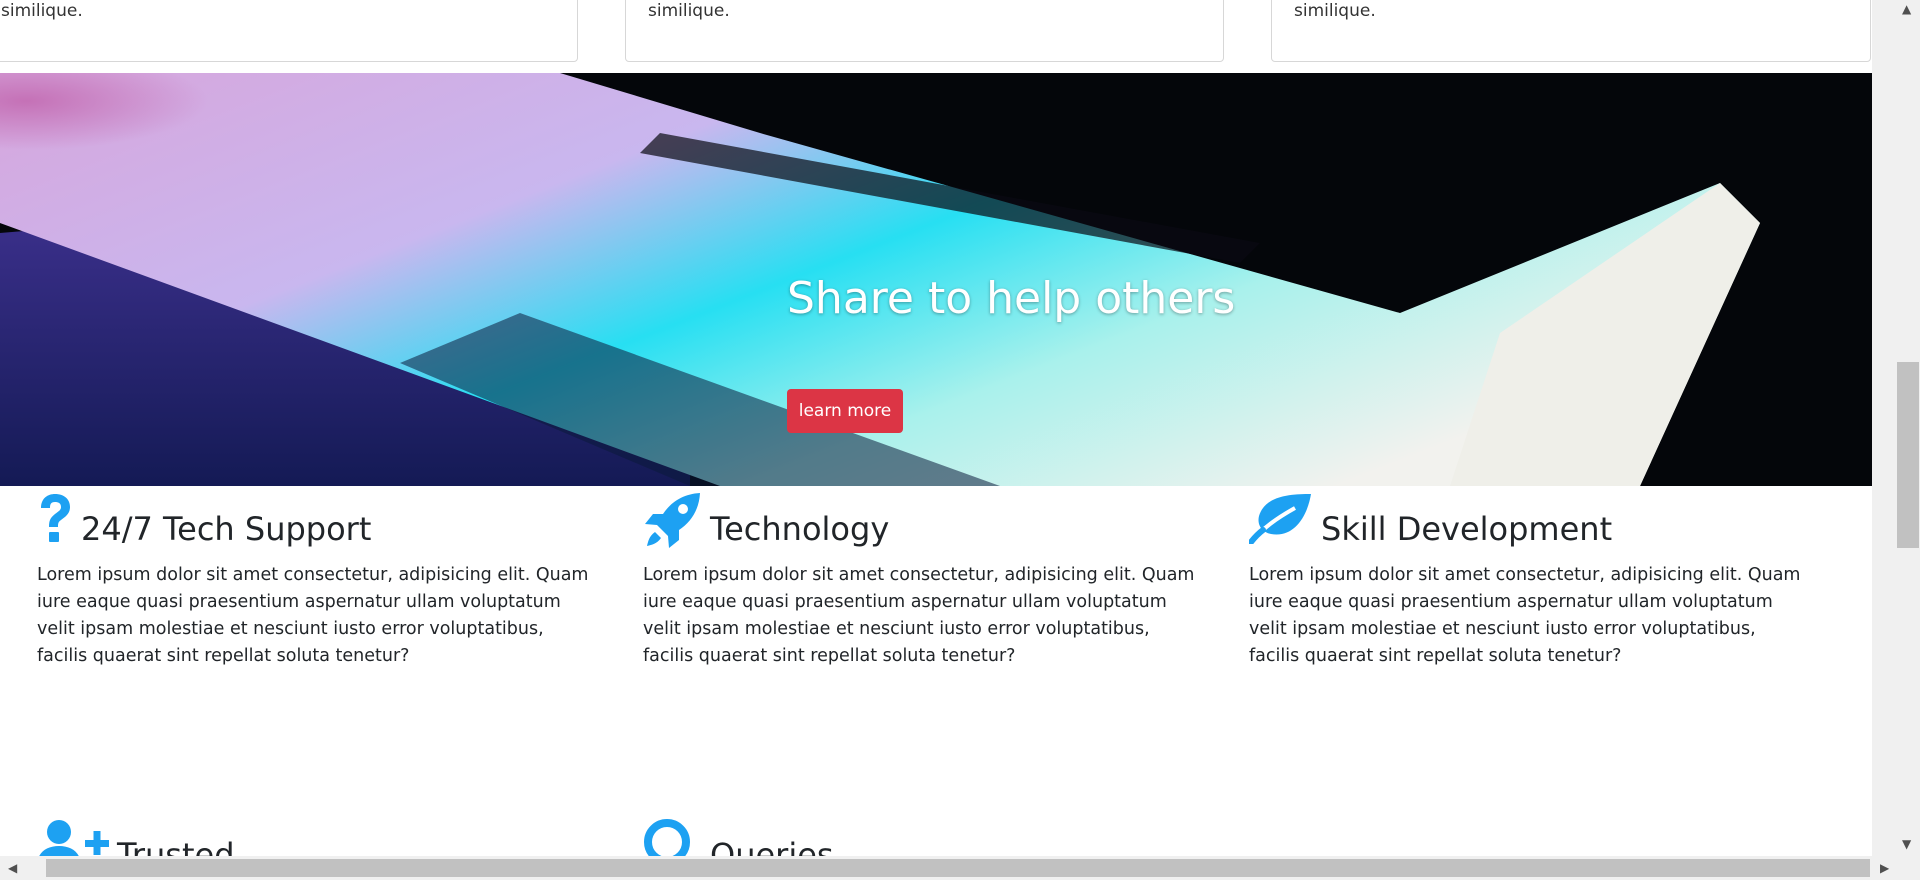 The width and height of the screenshot is (1920, 880). Describe the element at coordinates (1906, 844) in the screenshot. I see `scroll-down-icon: ▼` at that location.